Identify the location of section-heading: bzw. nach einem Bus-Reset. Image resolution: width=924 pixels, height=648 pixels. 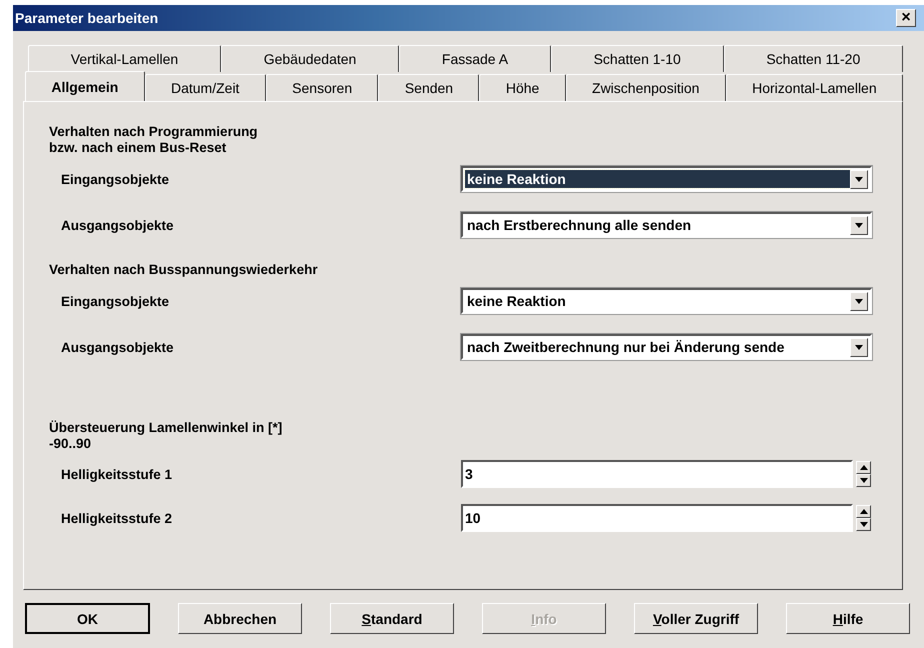
(138, 148).